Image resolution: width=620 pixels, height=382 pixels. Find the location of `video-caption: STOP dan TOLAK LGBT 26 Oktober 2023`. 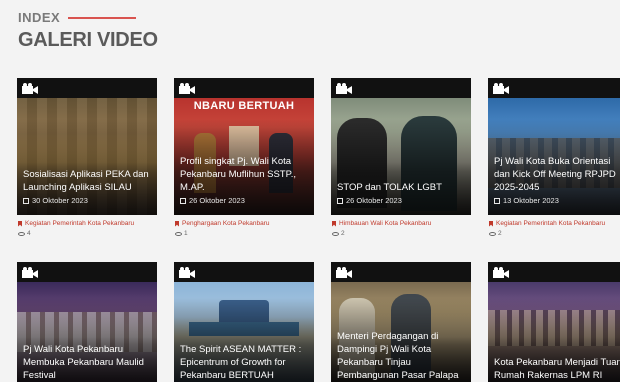

video-caption: STOP dan TOLAK LGBT 26 Oktober 2023 is located at coordinates (402, 193).